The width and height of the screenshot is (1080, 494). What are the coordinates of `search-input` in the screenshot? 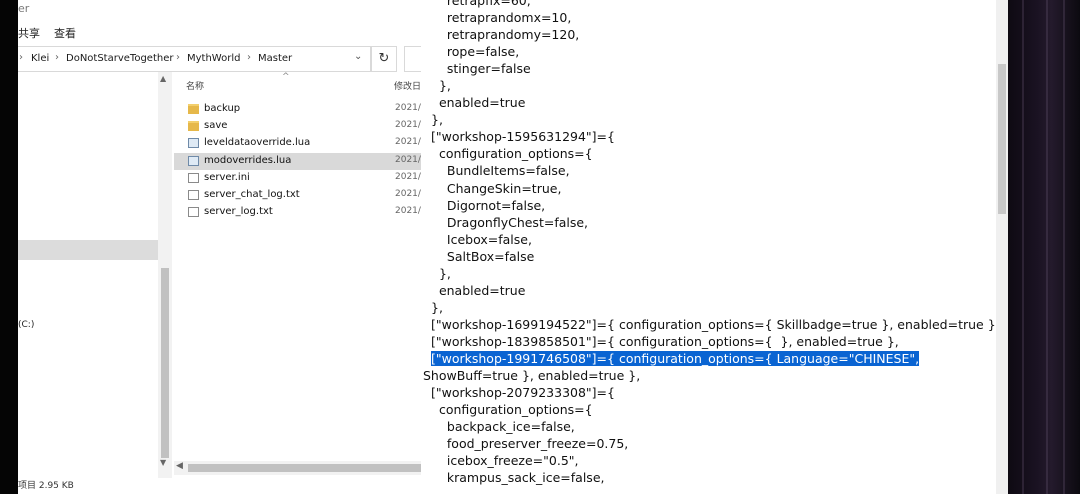 It's located at (412, 59).